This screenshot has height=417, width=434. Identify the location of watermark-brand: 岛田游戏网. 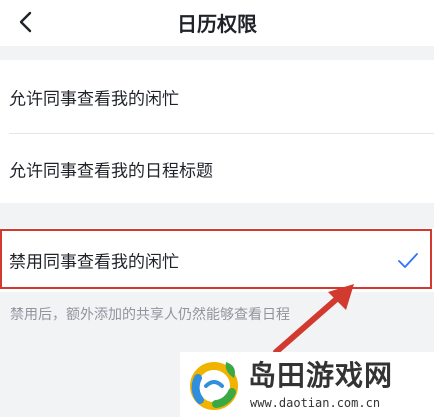
(321, 375).